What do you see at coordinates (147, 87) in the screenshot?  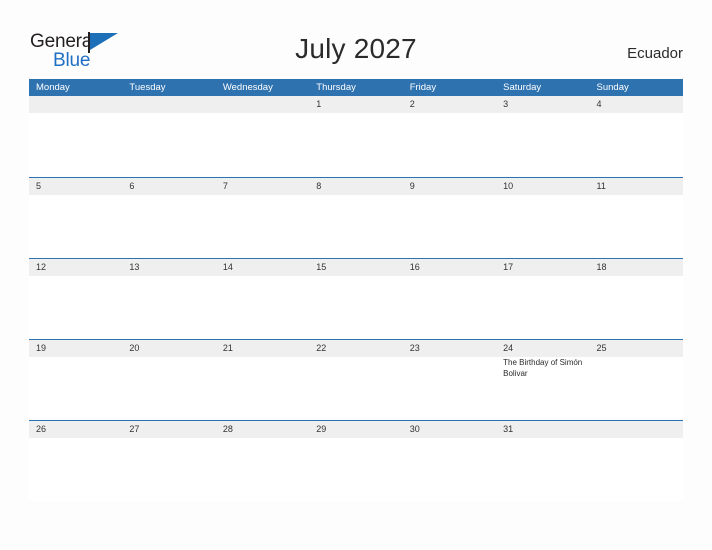 I see `weekday-header-tuesday: Tuesday` at bounding box center [147, 87].